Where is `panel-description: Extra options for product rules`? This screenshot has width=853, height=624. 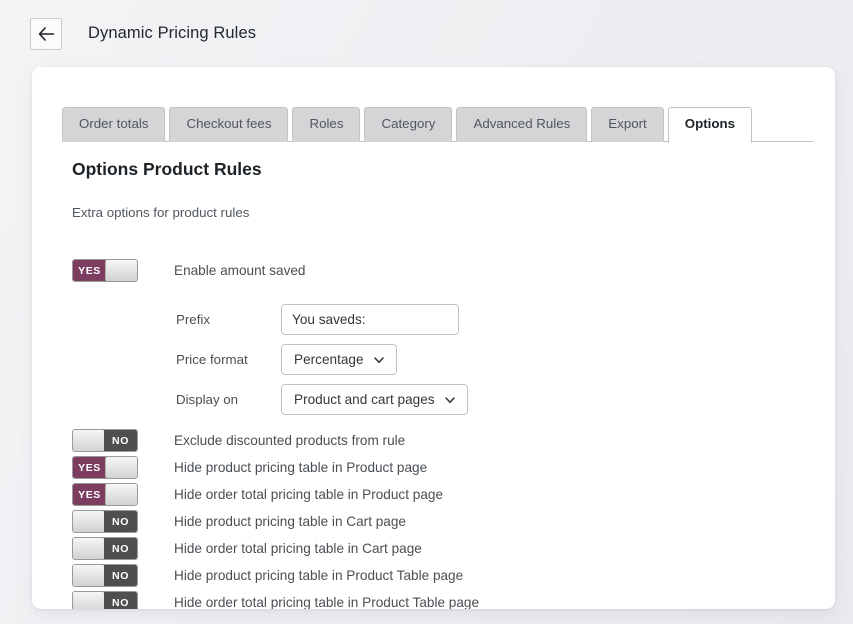
panel-description: Extra options for product rules is located at coordinates (161, 213).